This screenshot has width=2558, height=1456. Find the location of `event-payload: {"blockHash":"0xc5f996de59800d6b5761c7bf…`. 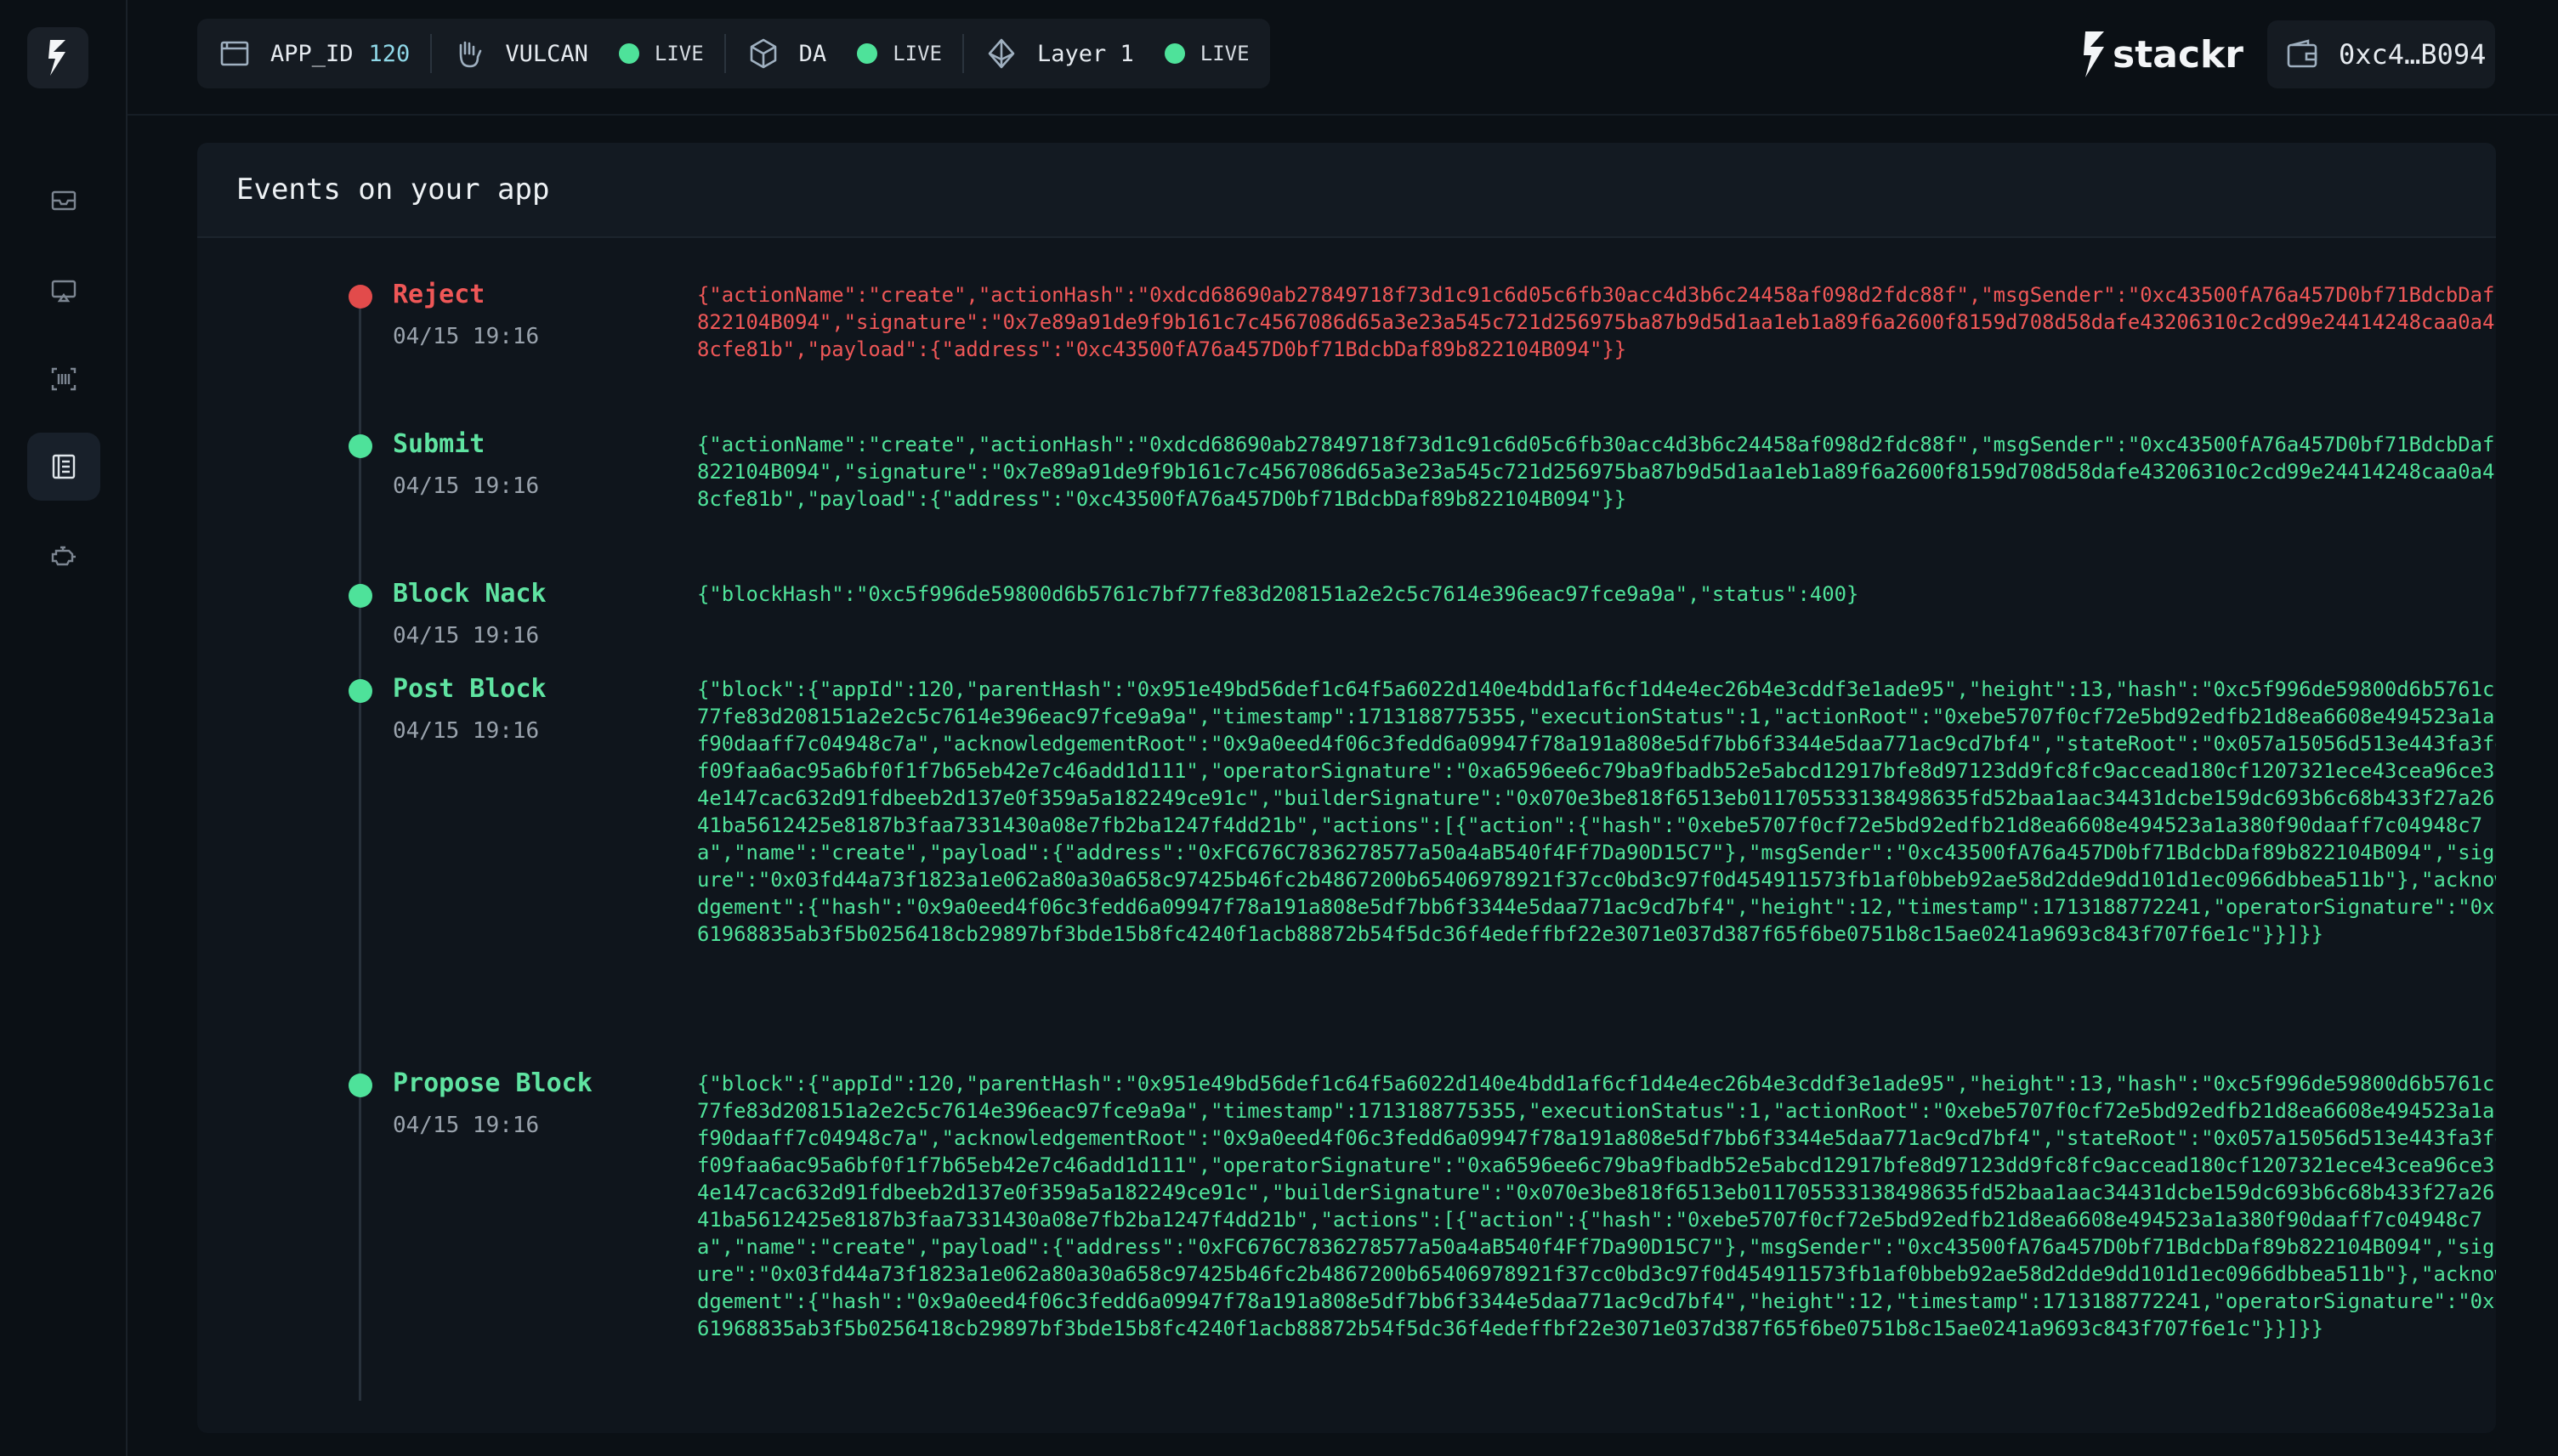

event-payload: {"blockHash":"0xc5f996de59800d6b5761c7bf… is located at coordinates (1278, 594).